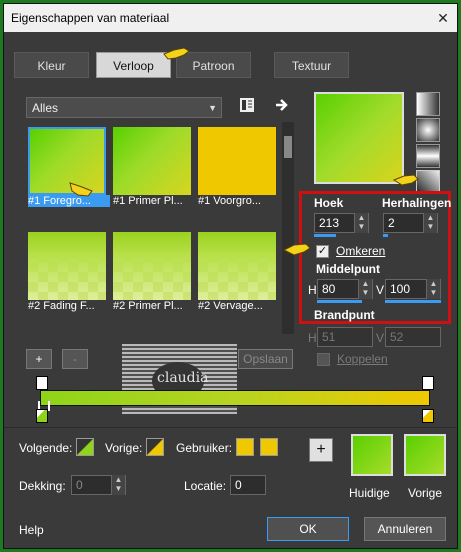 Image resolution: width=461 pixels, height=552 pixels. Describe the element at coordinates (31, 530) in the screenshot. I see `help-link: Help` at that location.